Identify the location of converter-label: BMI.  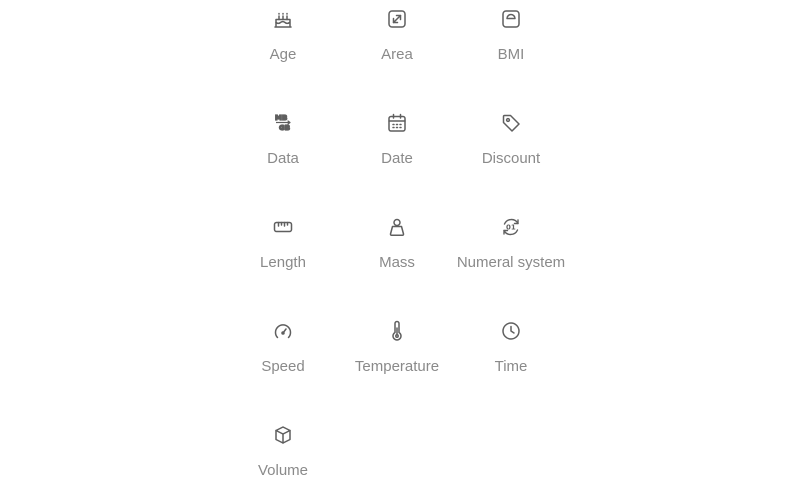
(511, 54).